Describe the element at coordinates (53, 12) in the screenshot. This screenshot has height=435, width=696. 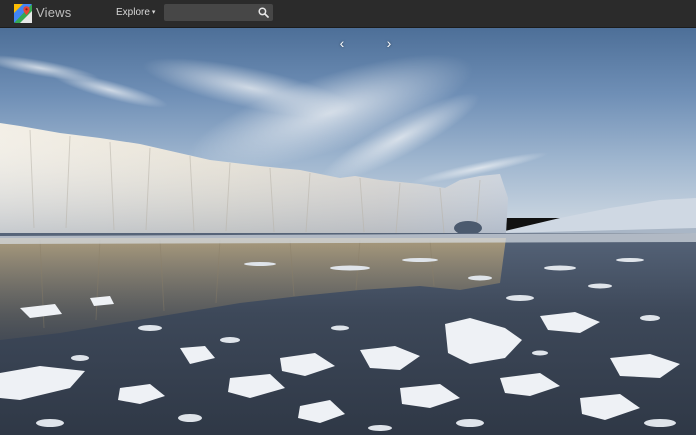
I see `app-title: Views` at that location.